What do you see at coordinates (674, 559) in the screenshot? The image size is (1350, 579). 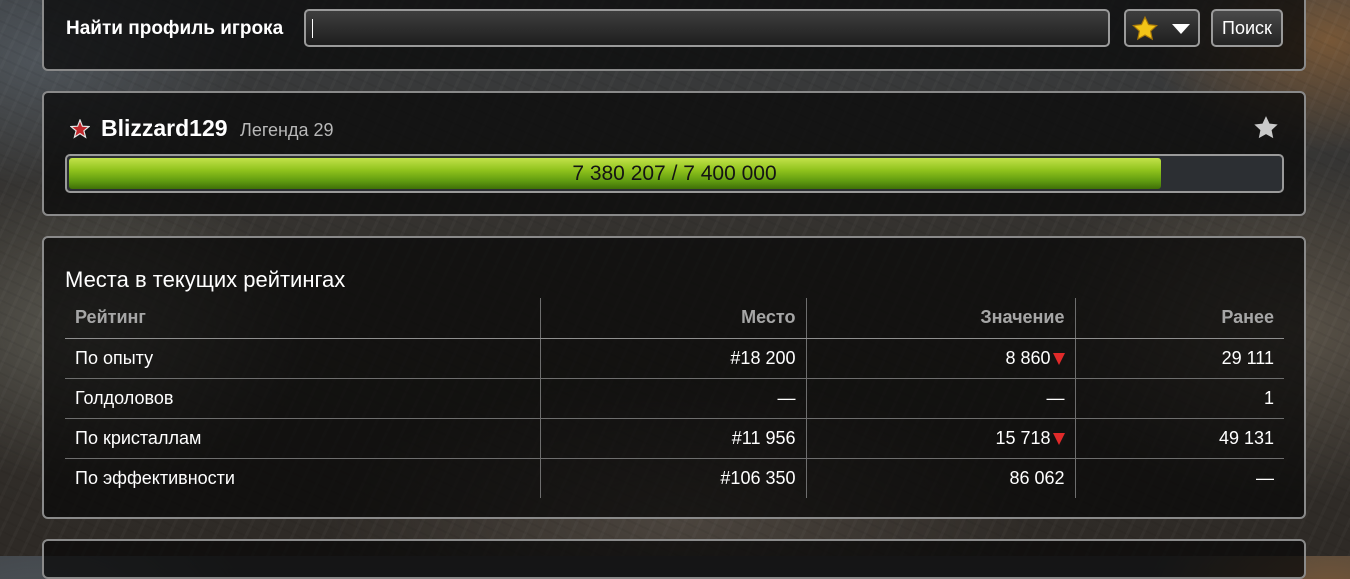 I see `next-panel` at bounding box center [674, 559].